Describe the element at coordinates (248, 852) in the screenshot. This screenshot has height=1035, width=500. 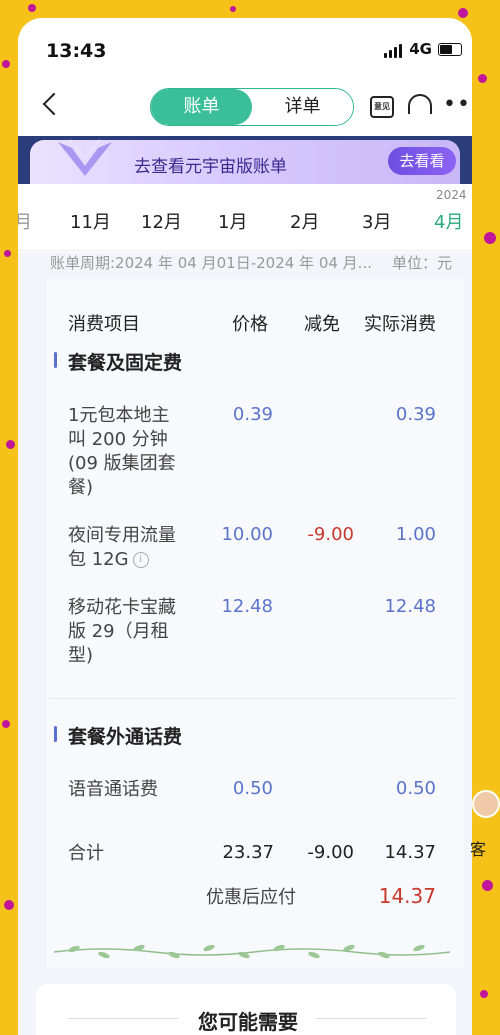
I see `total-price: 23.37` at that location.